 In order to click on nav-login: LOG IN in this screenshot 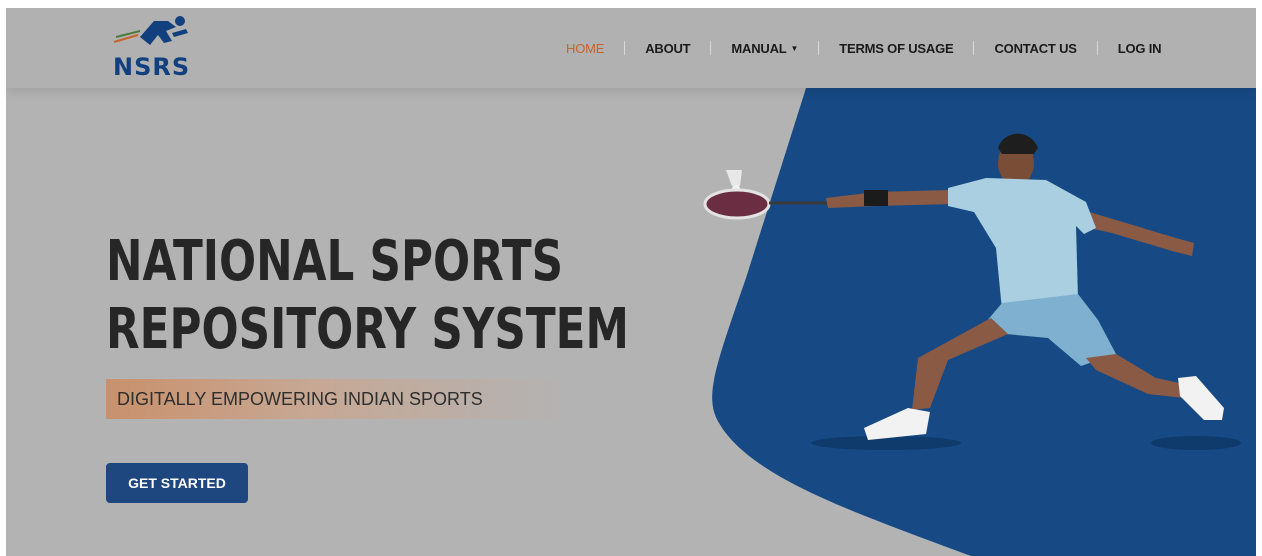, I will do `click(1140, 48)`.